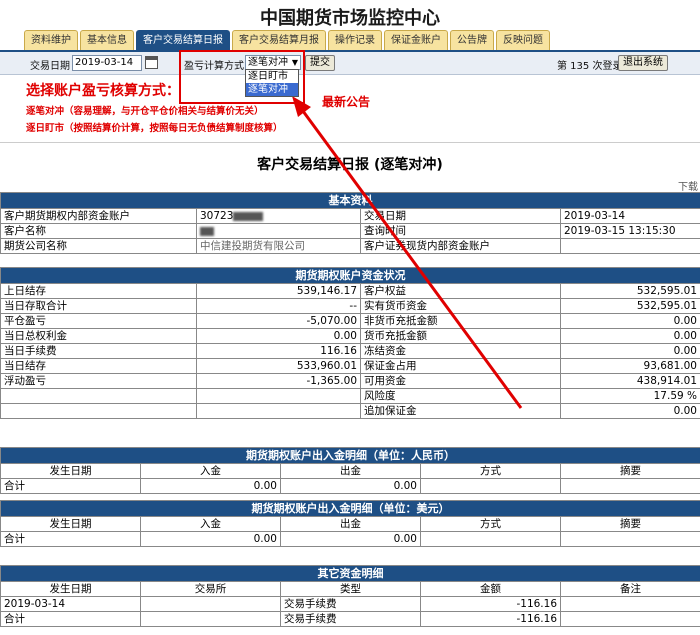 Image resolution: width=700 pixels, height=635 pixels. What do you see at coordinates (490, 471) in the screenshot?
I see `col-header: 方式` at bounding box center [490, 471].